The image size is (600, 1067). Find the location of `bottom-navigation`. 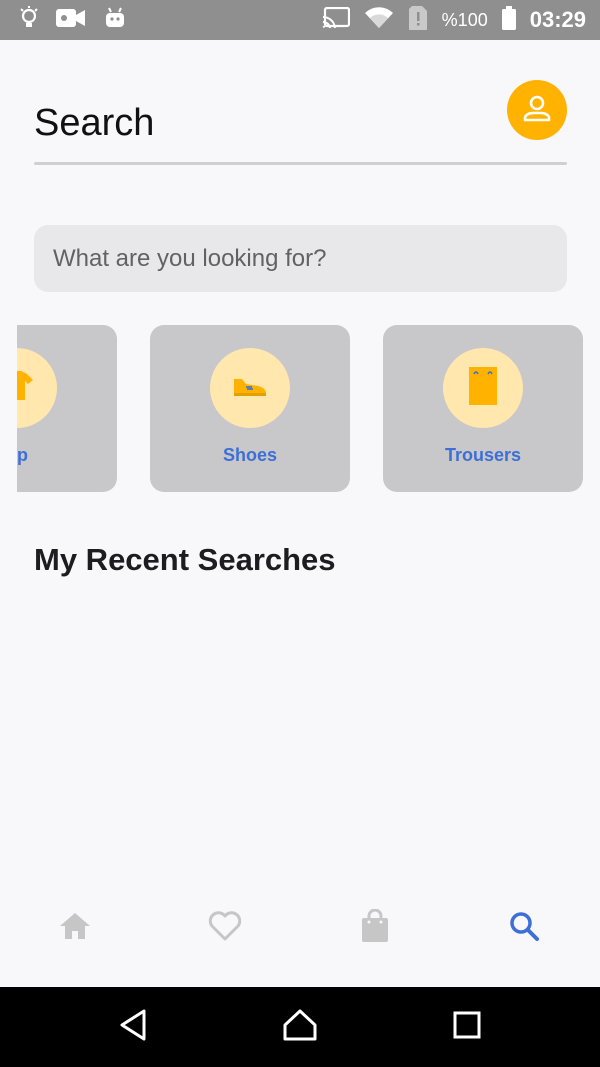

bottom-navigation is located at coordinates (300, 930).